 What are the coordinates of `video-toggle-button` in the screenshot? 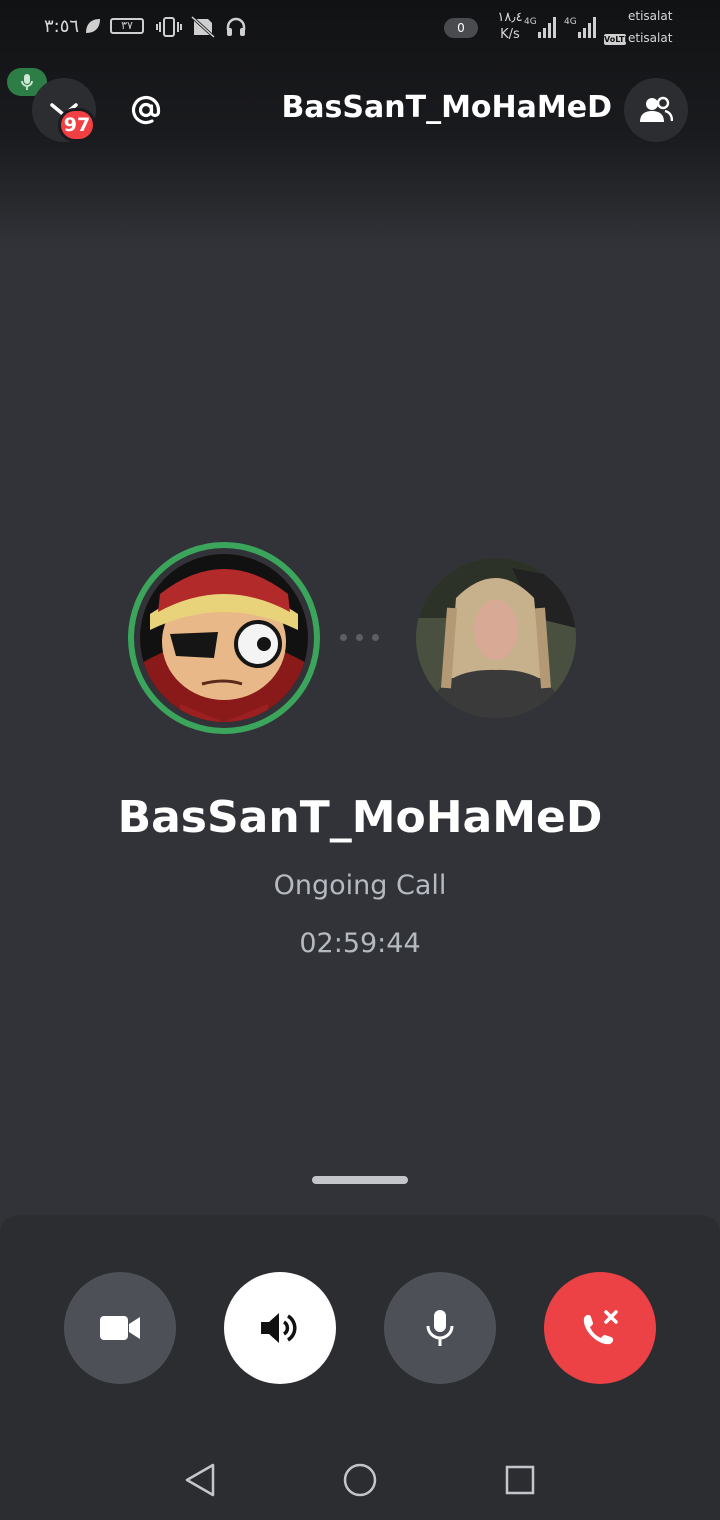 It's located at (120, 1328).